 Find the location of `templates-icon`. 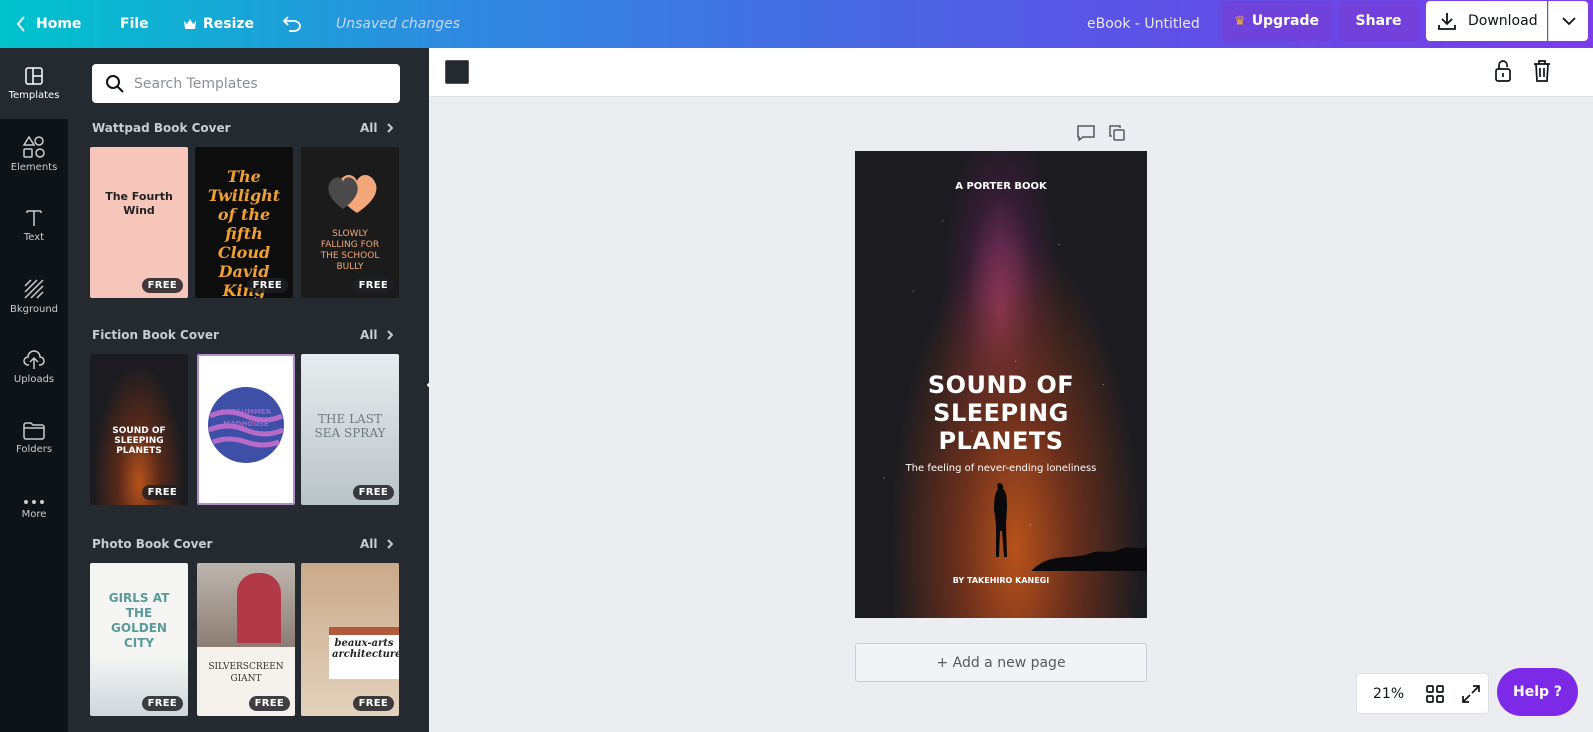

templates-icon is located at coordinates (34, 76).